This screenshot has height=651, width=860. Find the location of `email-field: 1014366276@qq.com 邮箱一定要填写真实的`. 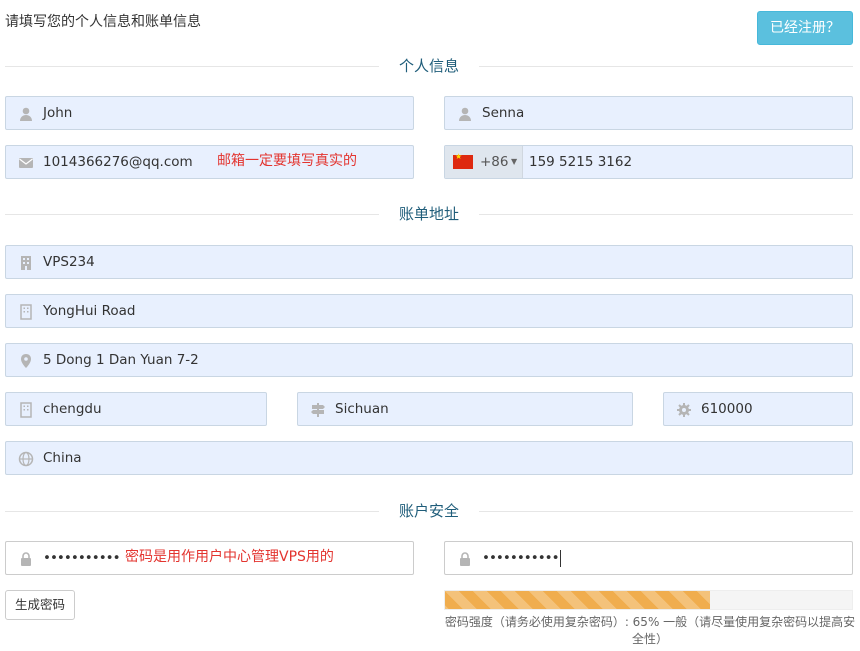

email-field: 1014366276@qq.com 邮箱一定要填写真实的 is located at coordinates (209, 162).